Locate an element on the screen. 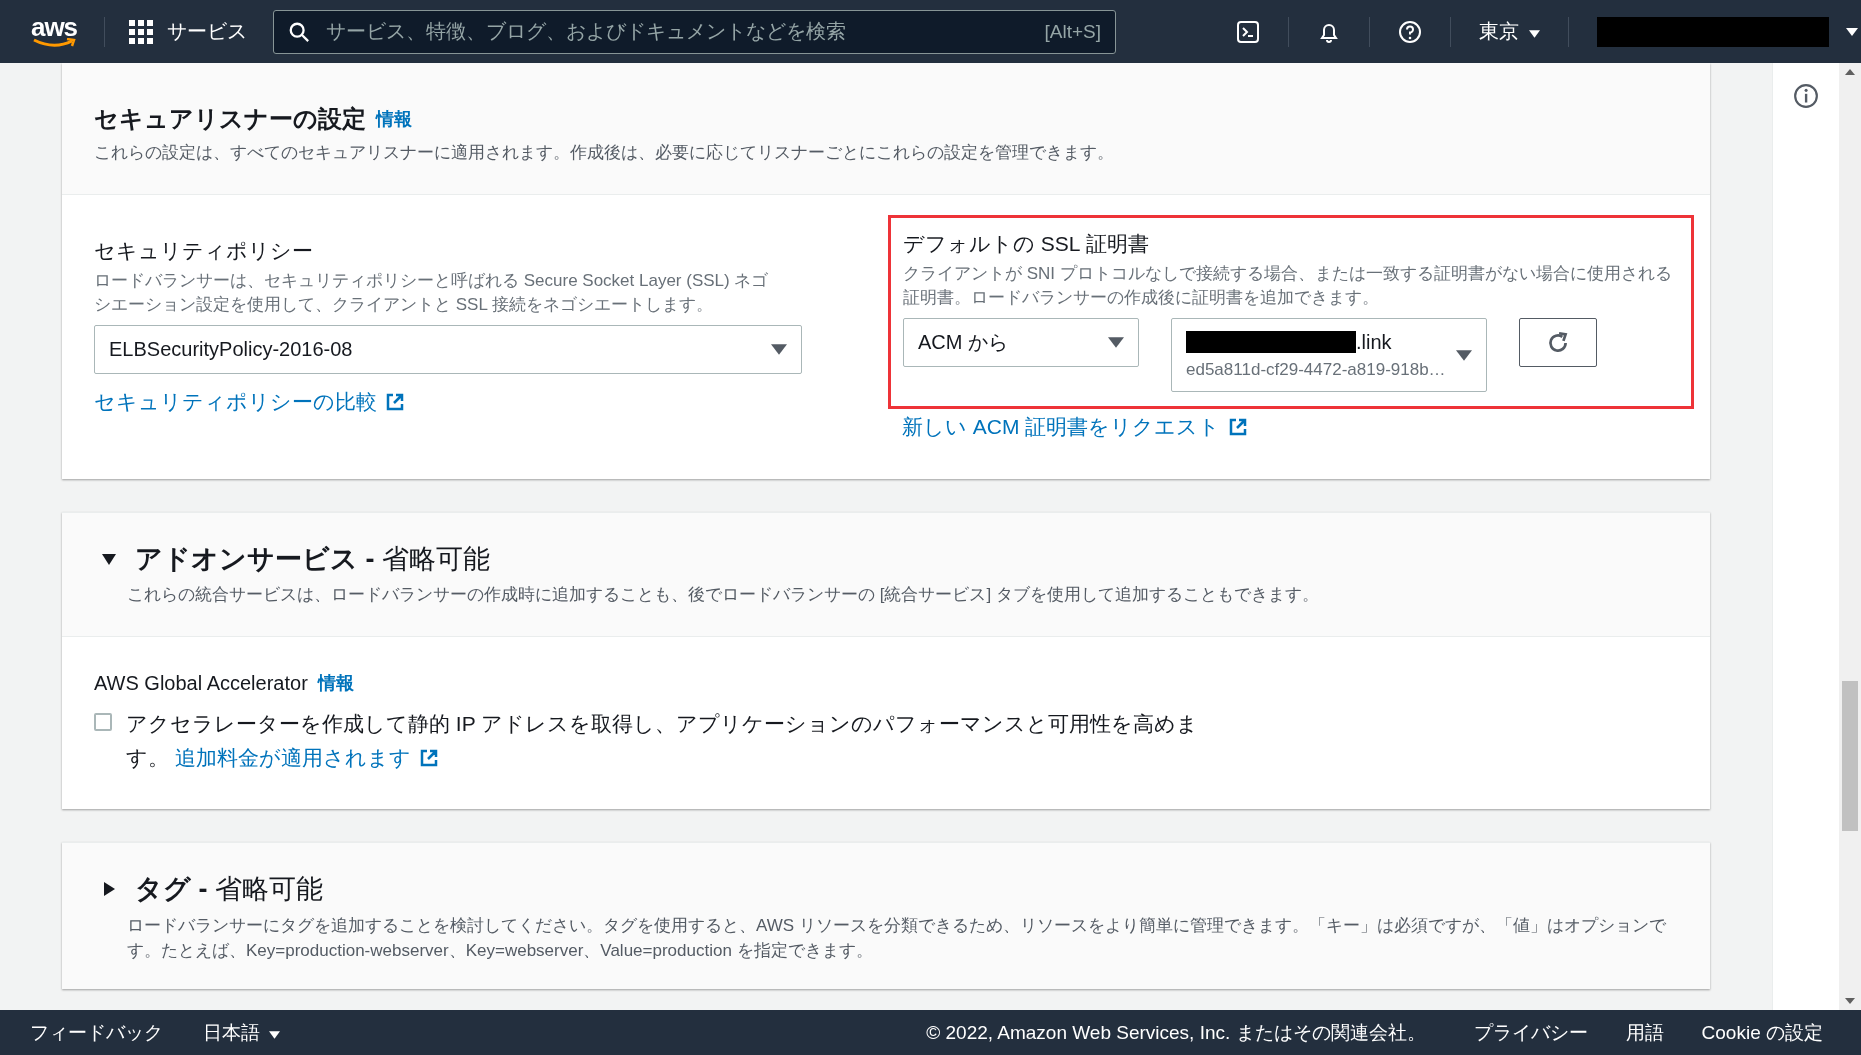 Image resolution: width=1861 pixels, height=1055 pixels. security-policy-dropdown: ELBSecurityPolicy-2016-08 is located at coordinates (448, 349).